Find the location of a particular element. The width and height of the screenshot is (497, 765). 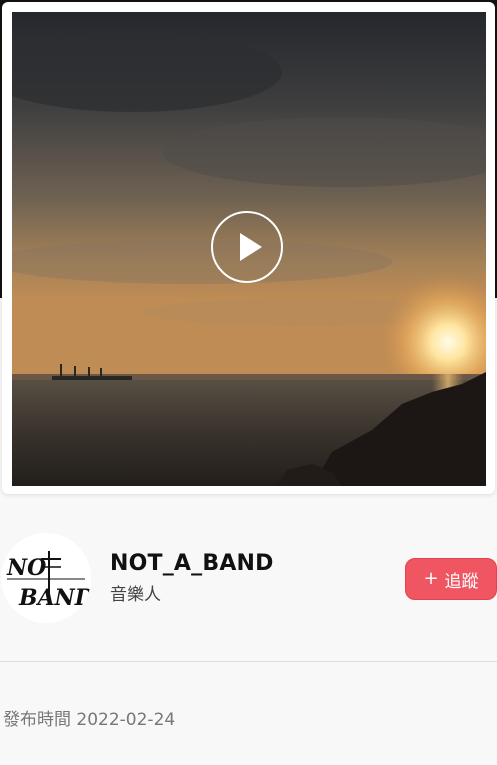

plus-icon: + is located at coordinates (431, 578).